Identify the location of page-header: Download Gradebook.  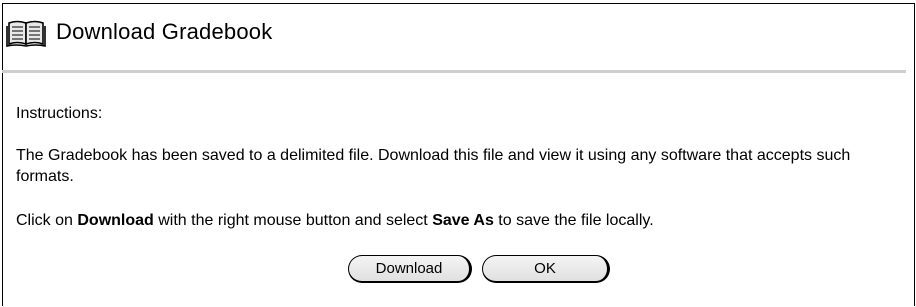
(139, 32).